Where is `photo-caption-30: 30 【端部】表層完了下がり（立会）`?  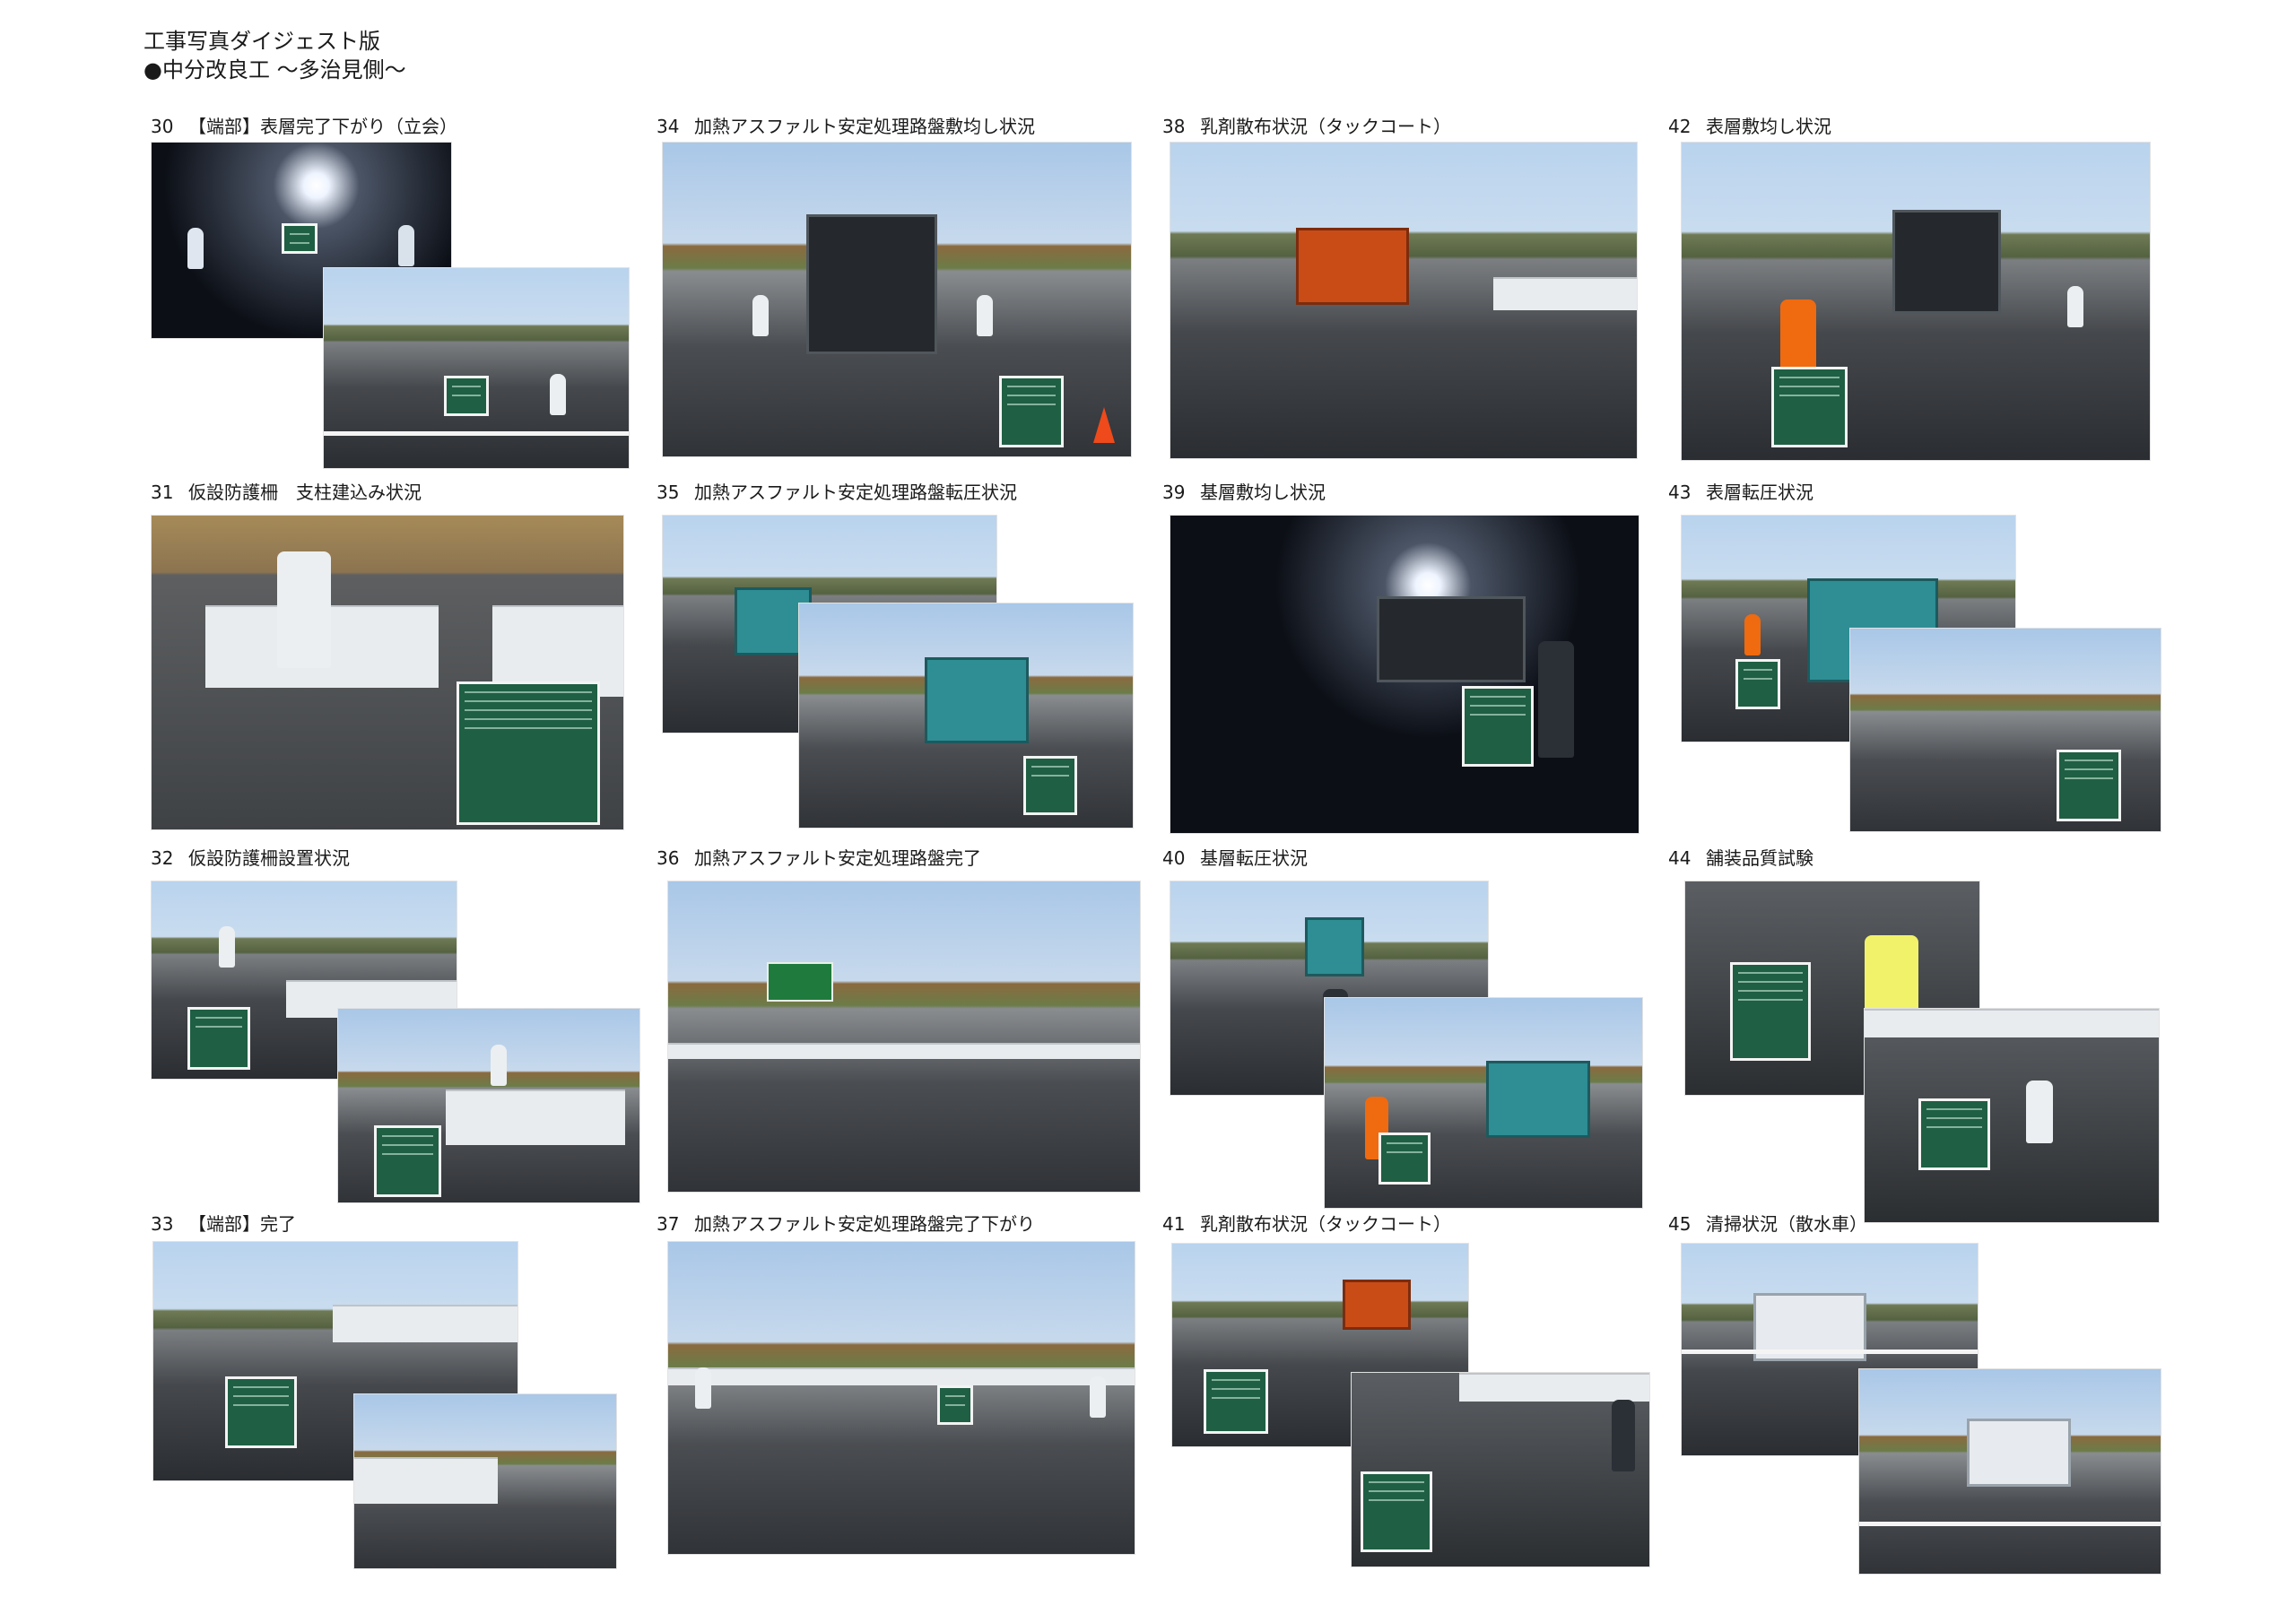 photo-caption-30: 30 【端部】表層完了下がり（立会） is located at coordinates (304, 126).